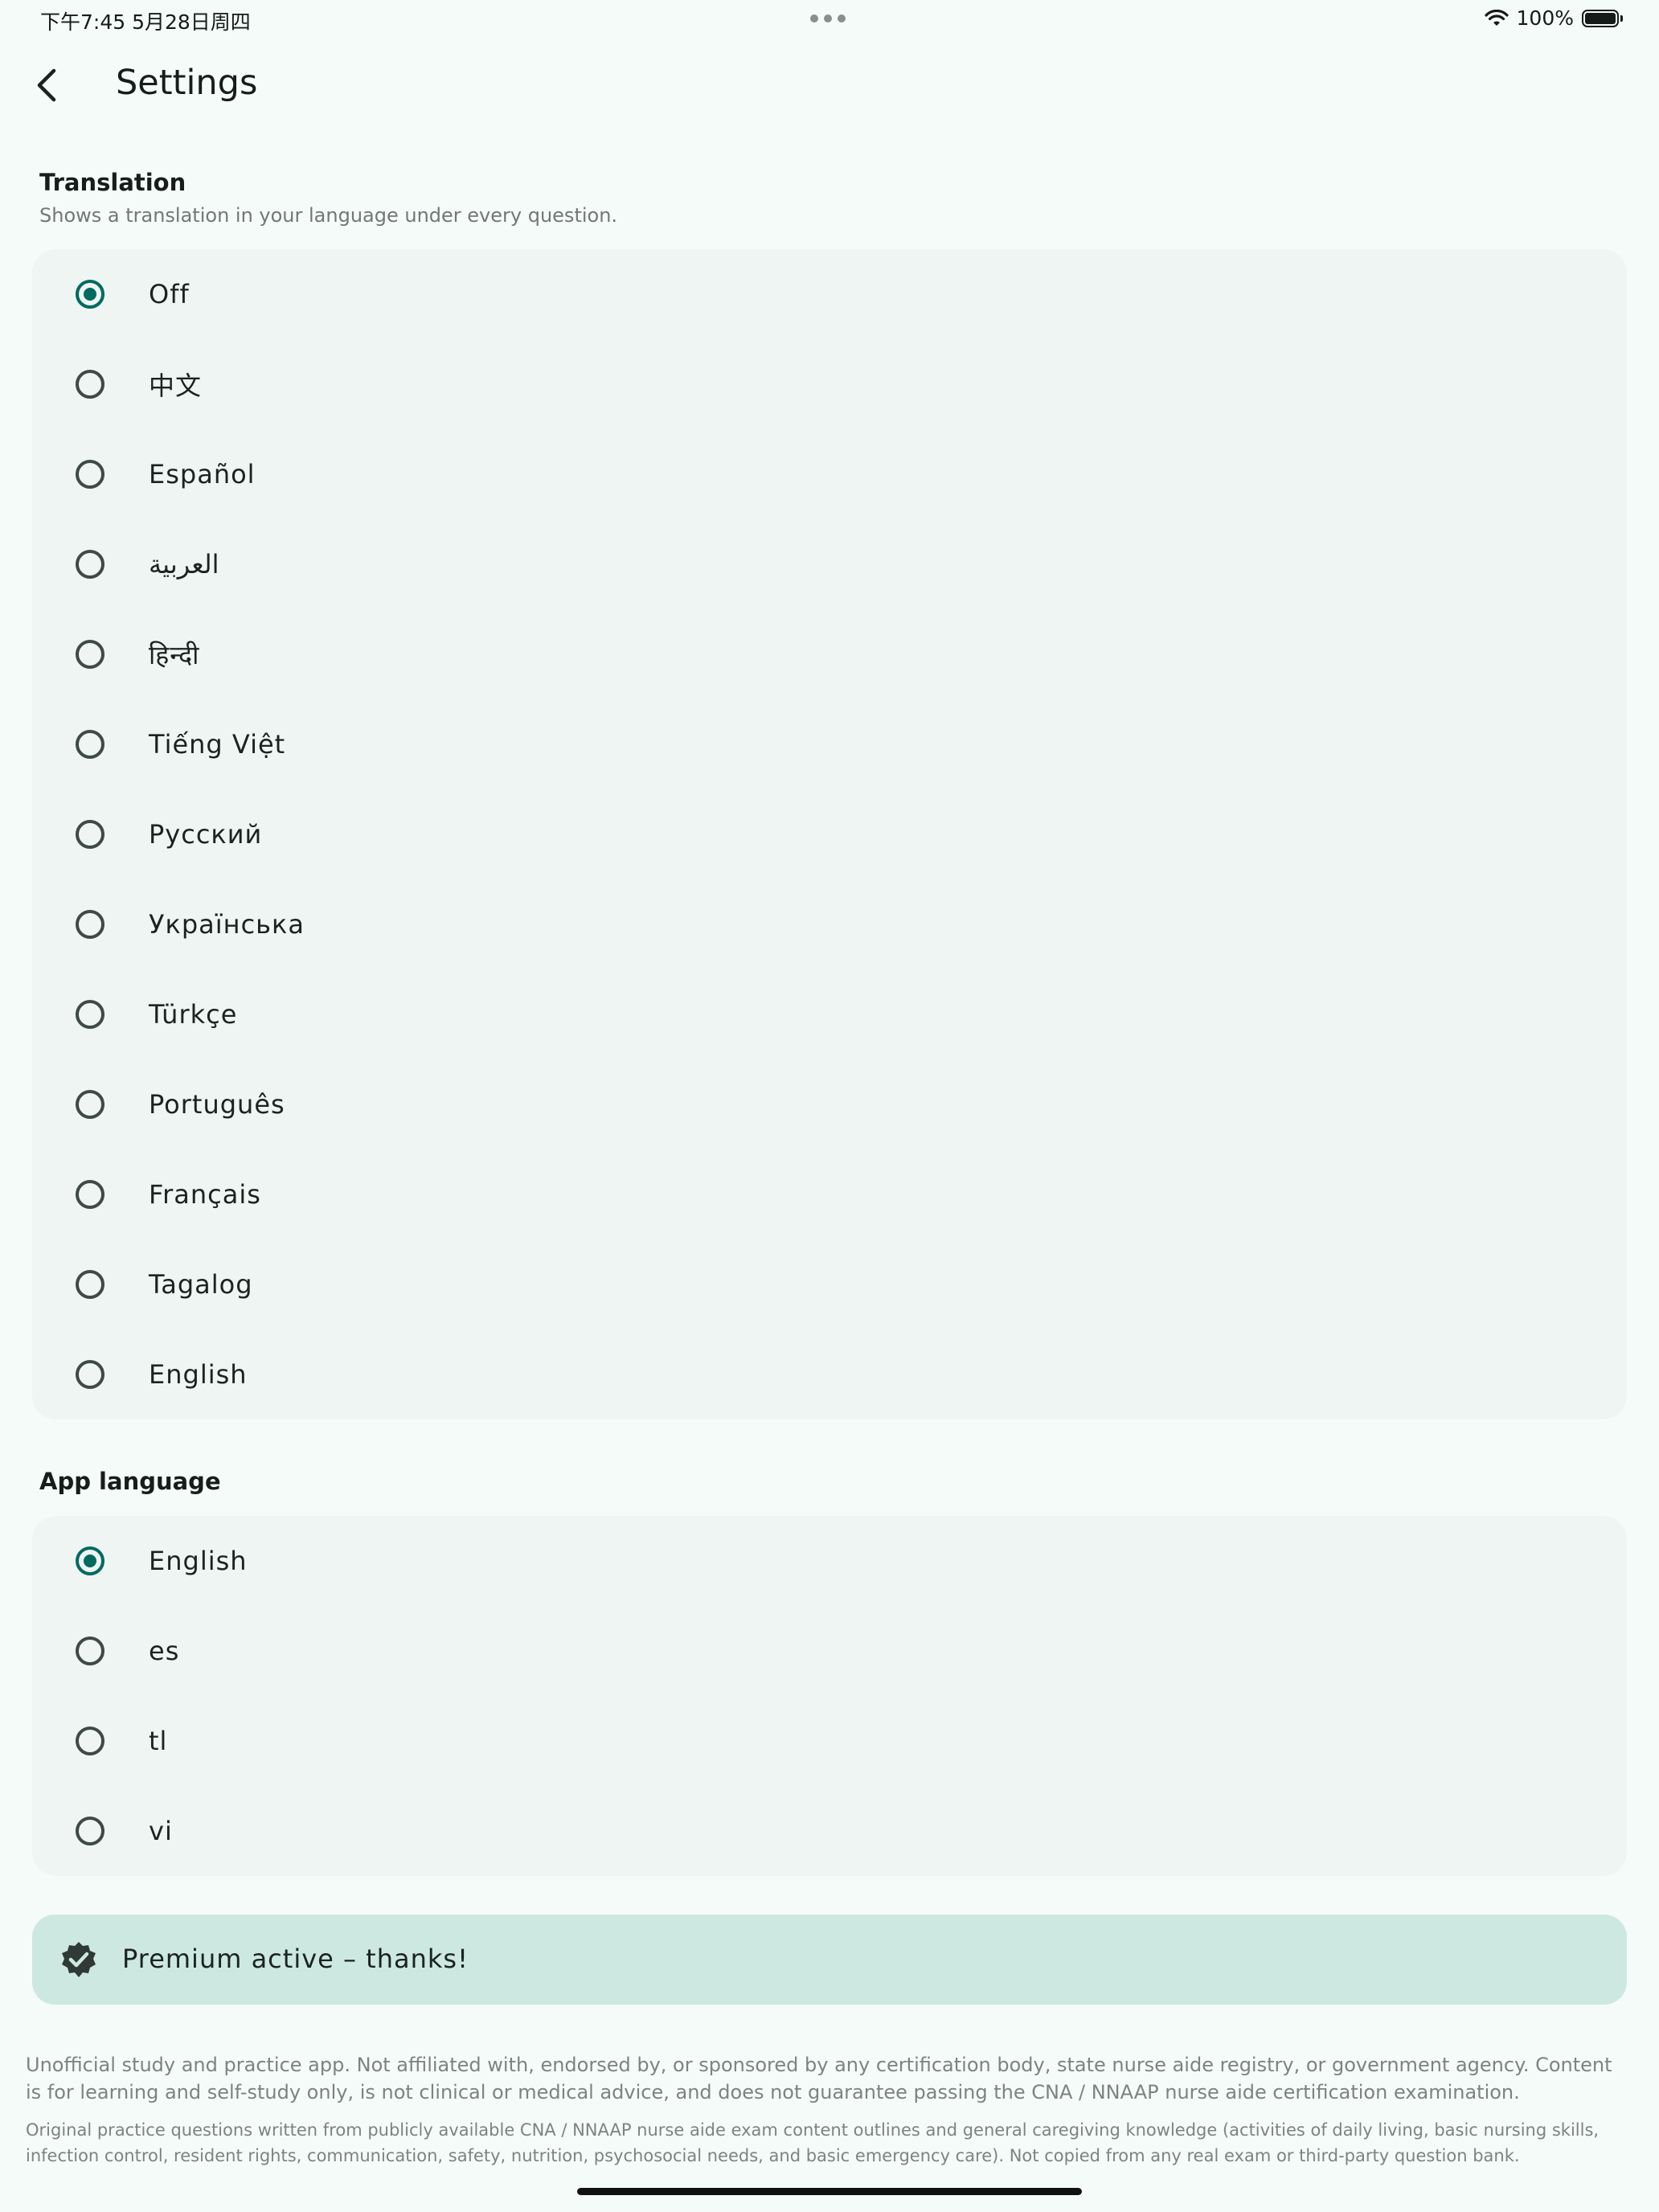 The width and height of the screenshot is (1659, 2212). What do you see at coordinates (829, 384) in the screenshot?
I see `translation-option: 中文` at bounding box center [829, 384].